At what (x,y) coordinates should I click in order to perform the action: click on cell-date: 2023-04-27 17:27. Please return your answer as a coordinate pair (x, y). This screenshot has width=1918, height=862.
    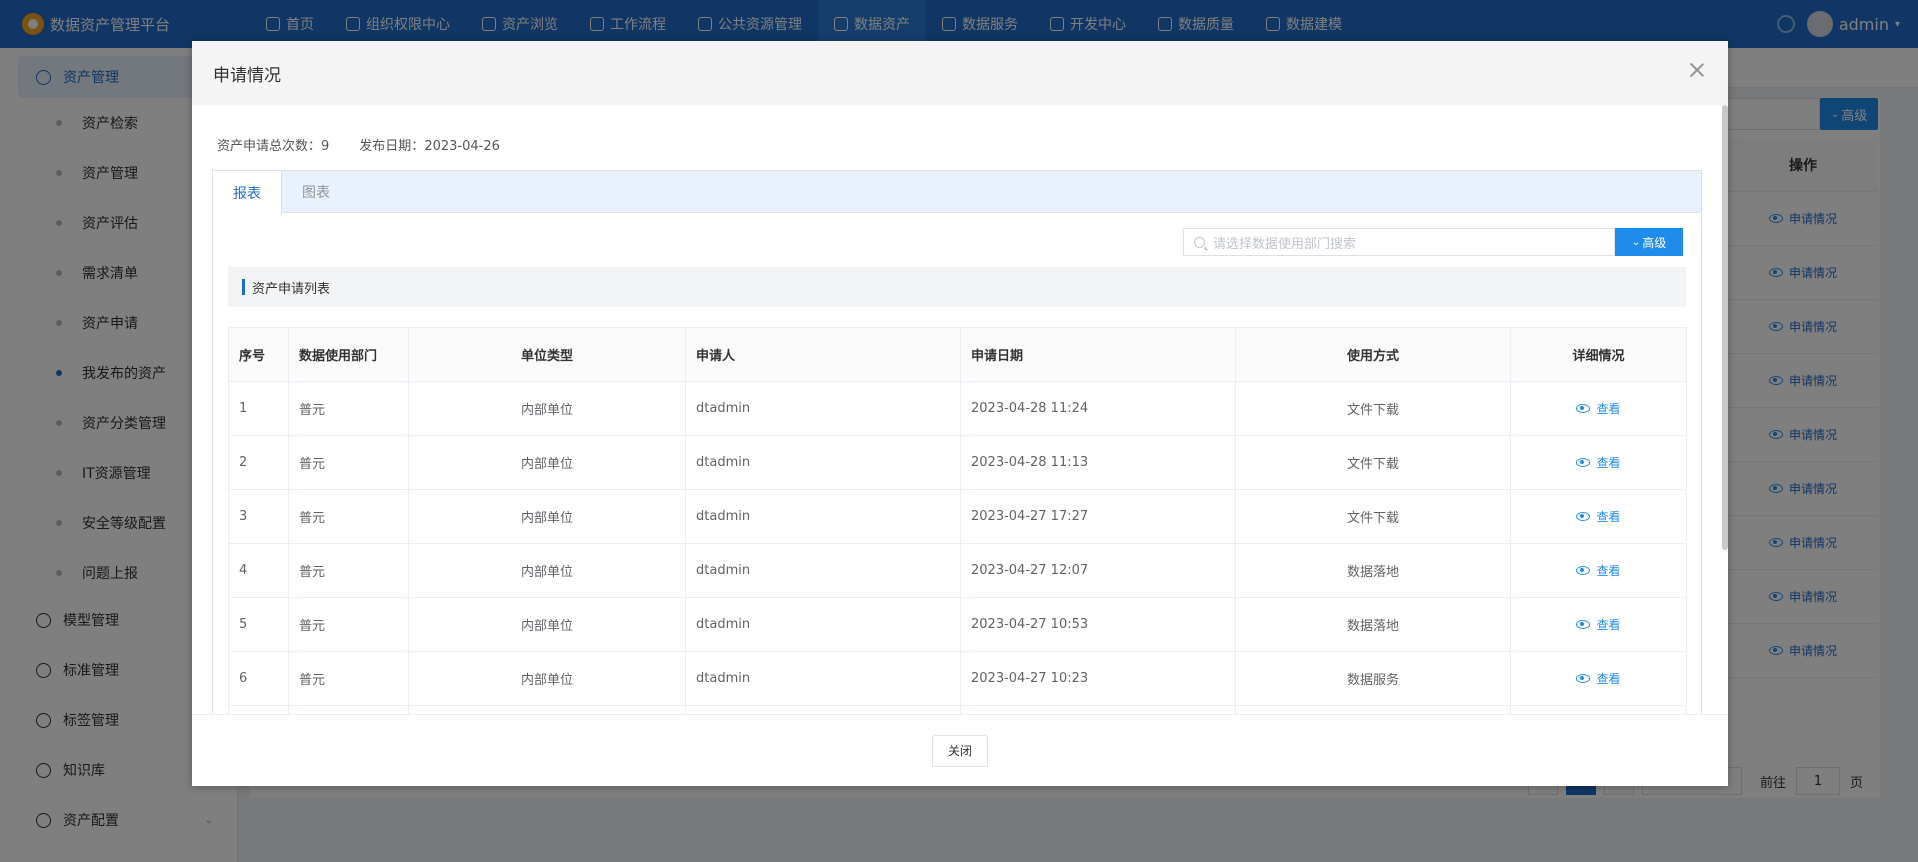
    Looking at the image, I should click on (1098, 516).